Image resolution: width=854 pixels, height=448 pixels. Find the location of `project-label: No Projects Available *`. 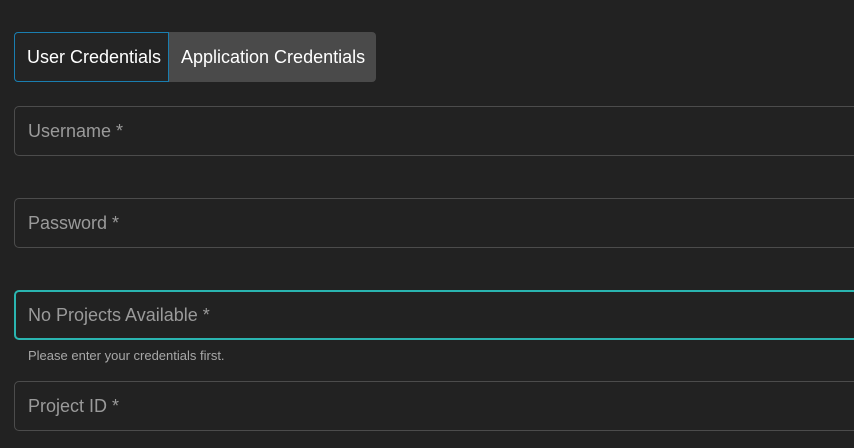

project-label: No Projects Available * is located at coordinates (119, 314).